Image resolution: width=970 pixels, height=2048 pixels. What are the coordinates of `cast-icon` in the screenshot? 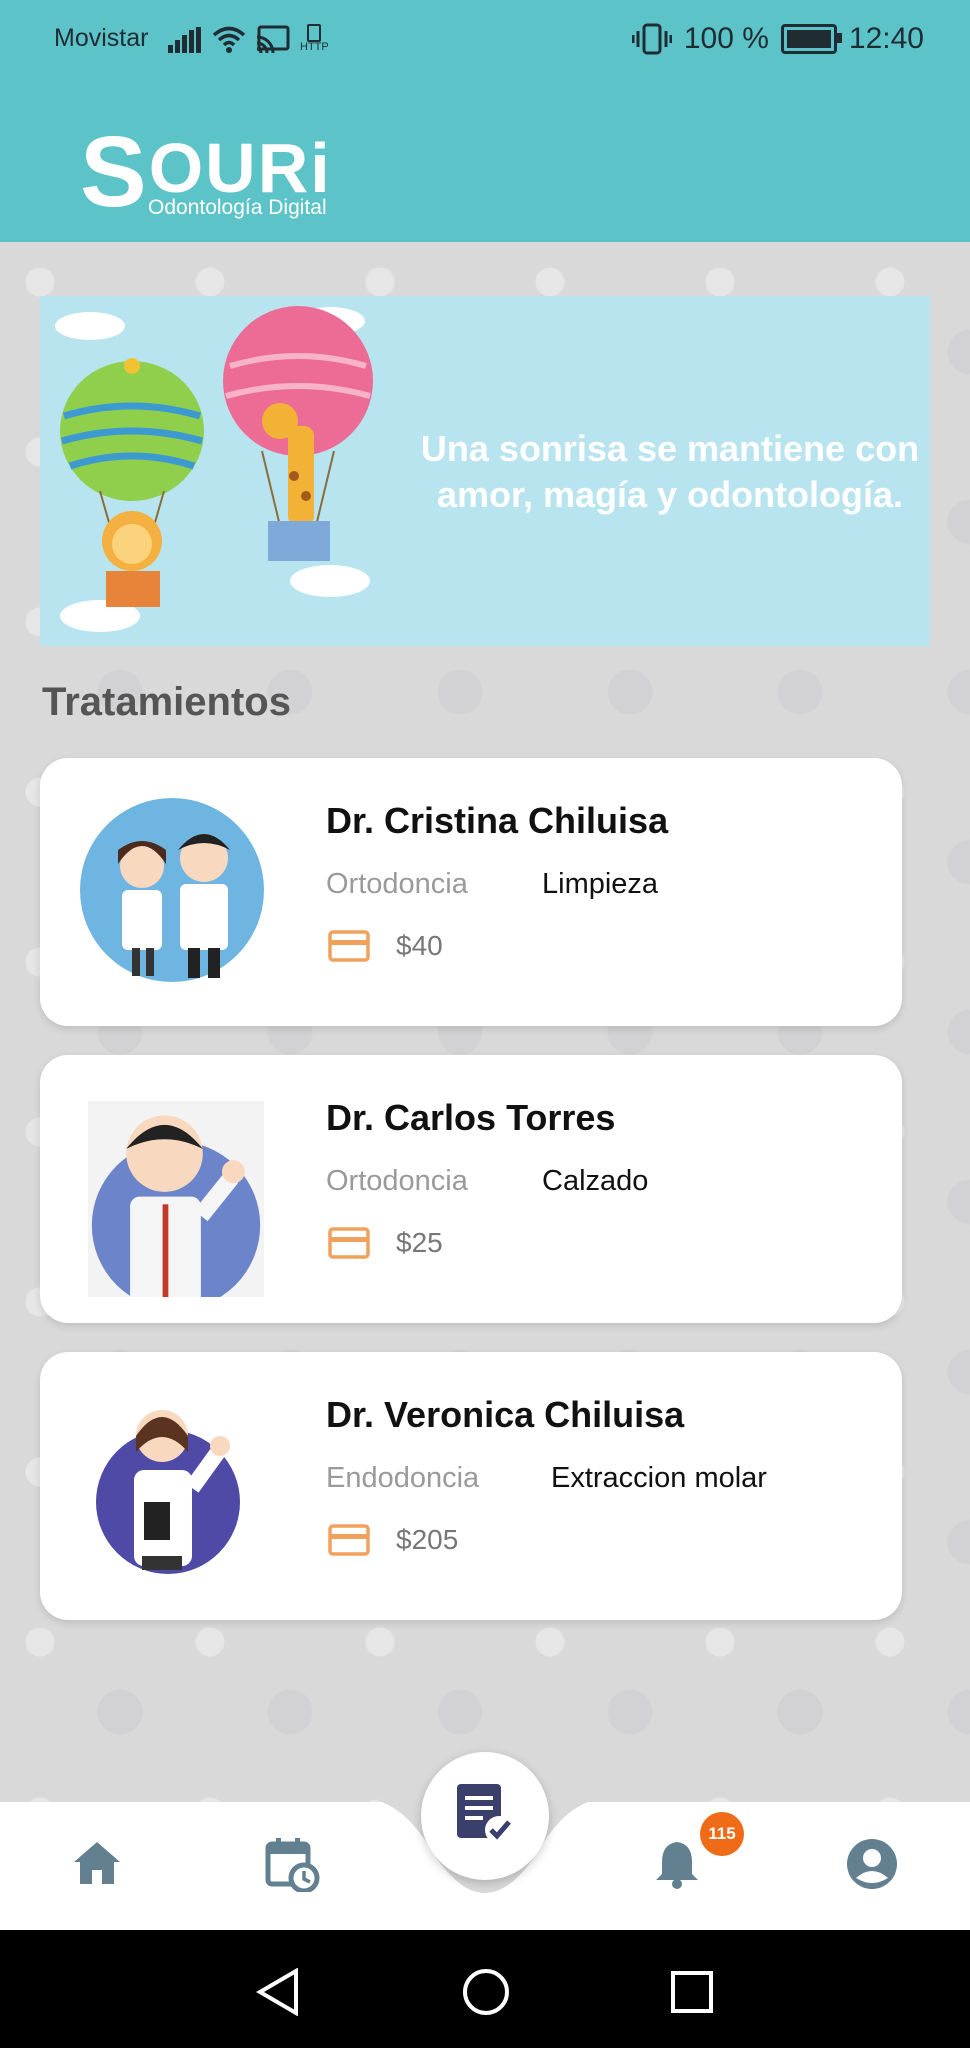 It's located at (273, 39).